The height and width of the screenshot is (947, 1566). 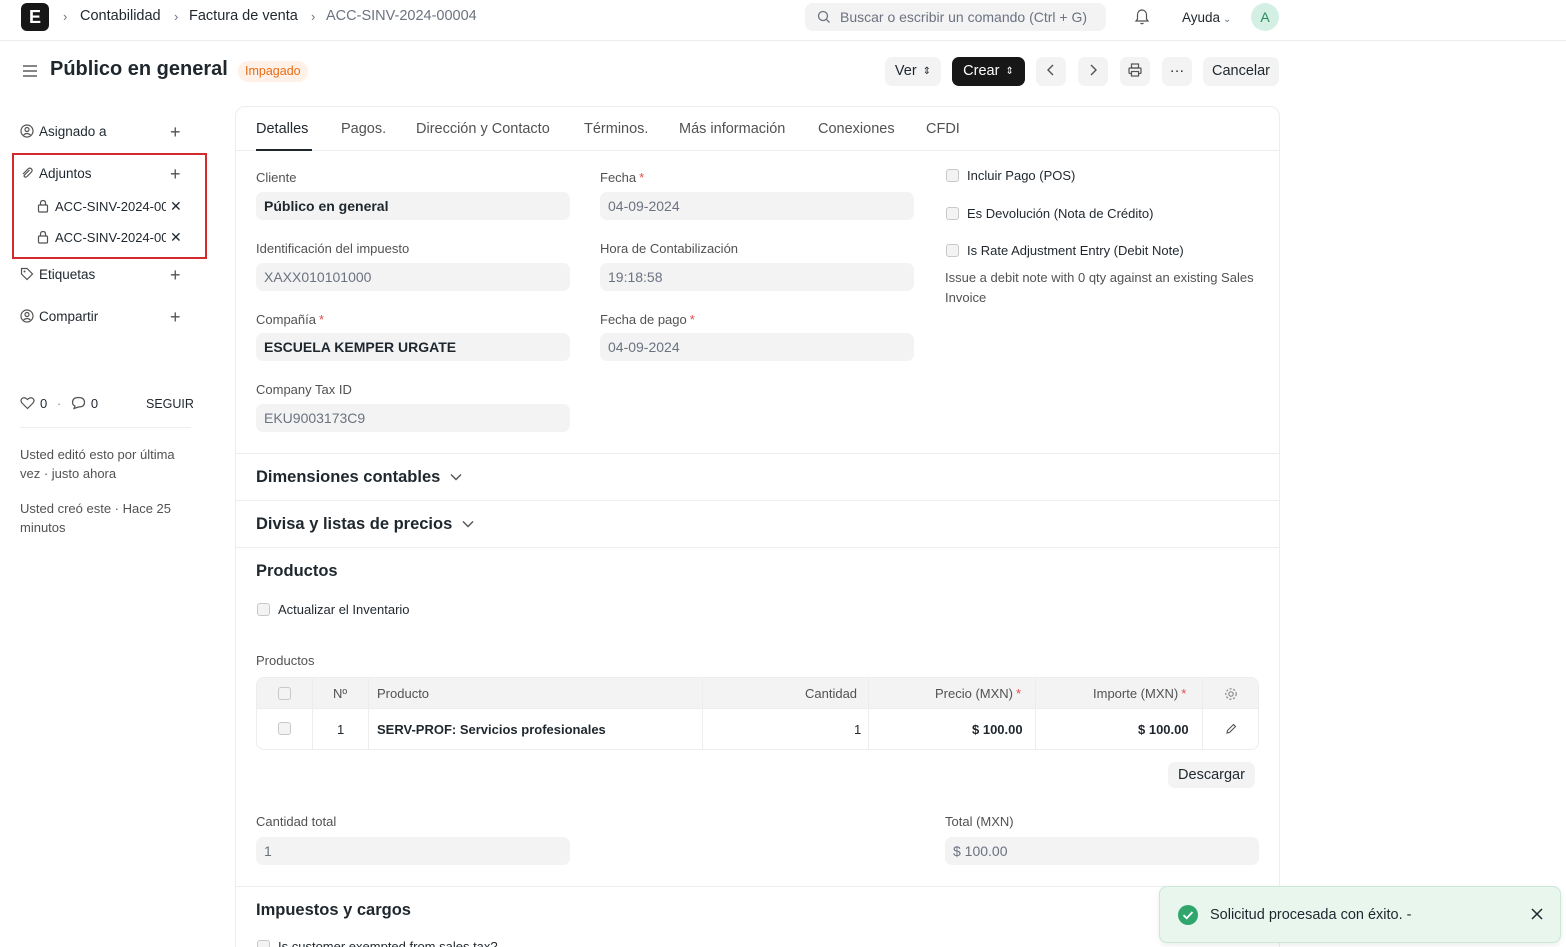 I want to click on create-button-label: Crear, so click(x=981, y=71).